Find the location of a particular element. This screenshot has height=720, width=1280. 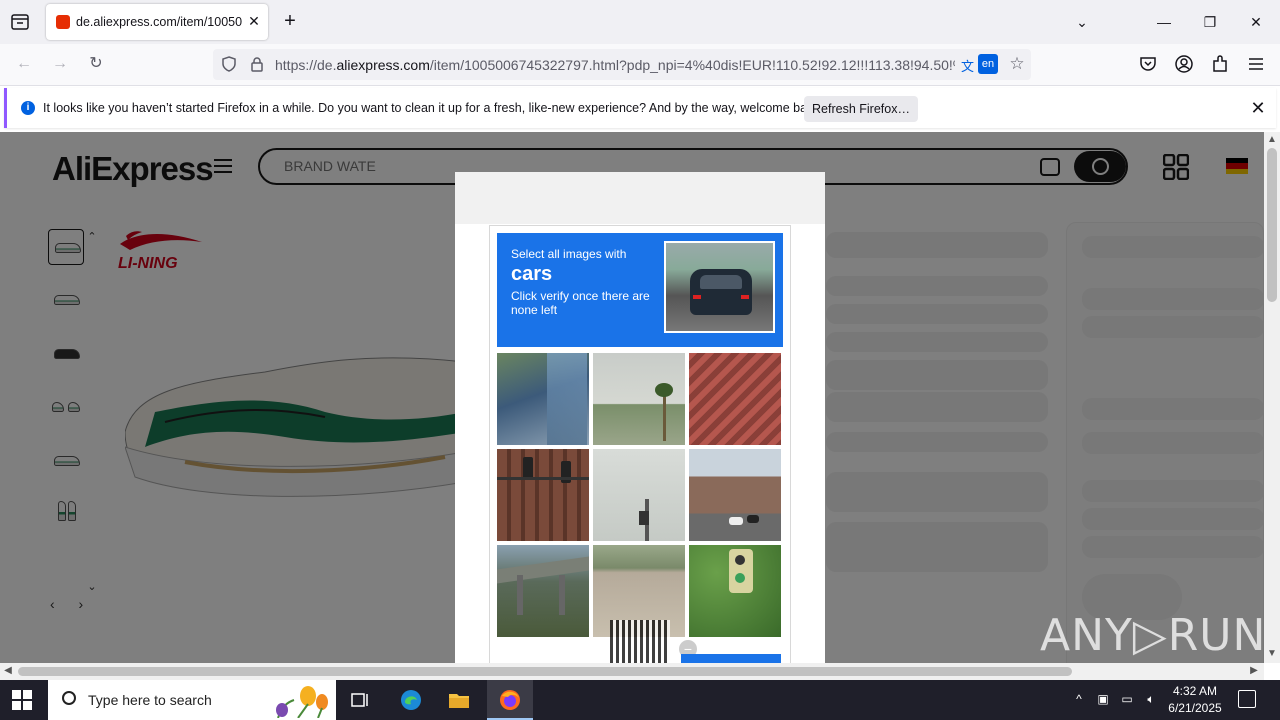

close-window-icon: ✕ is located at coordinates (1256, 22).